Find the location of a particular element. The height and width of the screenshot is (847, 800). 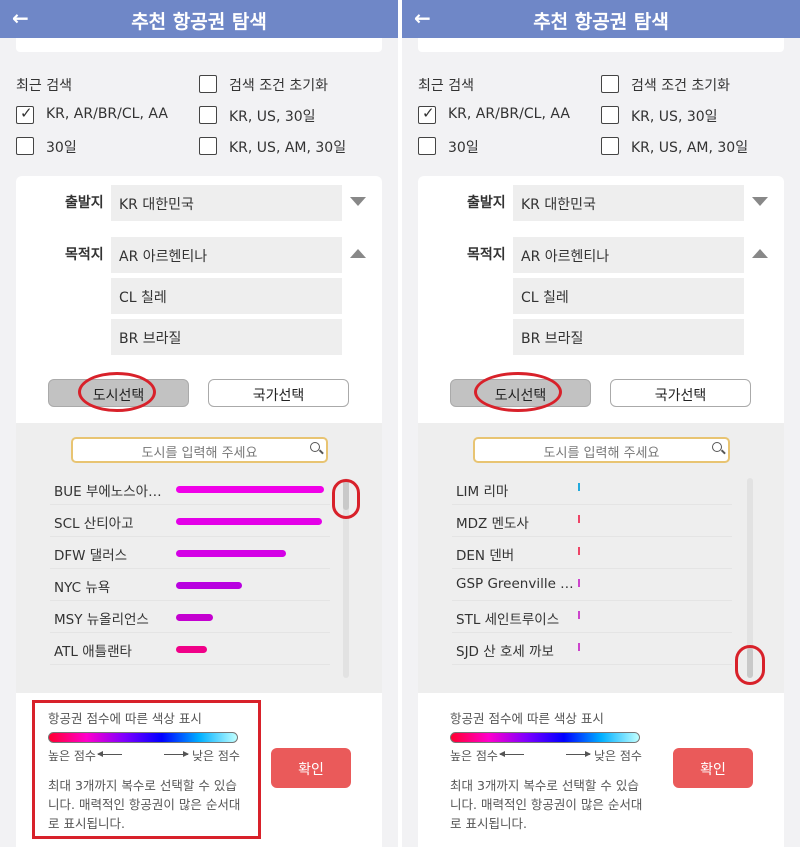

city-list-item: STL 세인트루이스 is located at coordinates (592, 618).